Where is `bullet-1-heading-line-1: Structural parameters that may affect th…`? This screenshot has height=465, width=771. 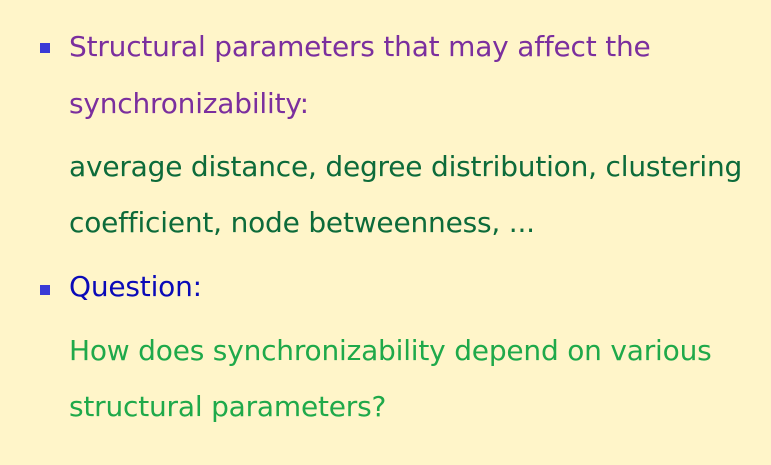
bullet-1-heading-line-1: Structural parameters that may affect th… is located at coordinates (360, 46).